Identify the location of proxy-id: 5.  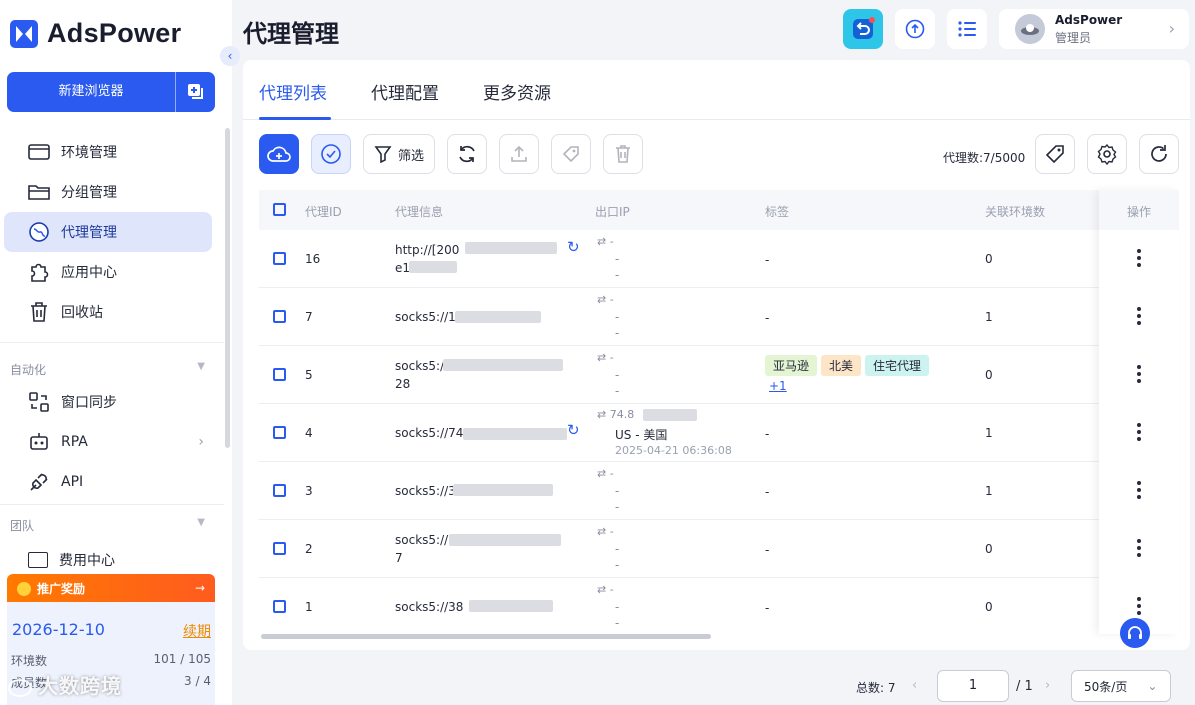
(309, 375).